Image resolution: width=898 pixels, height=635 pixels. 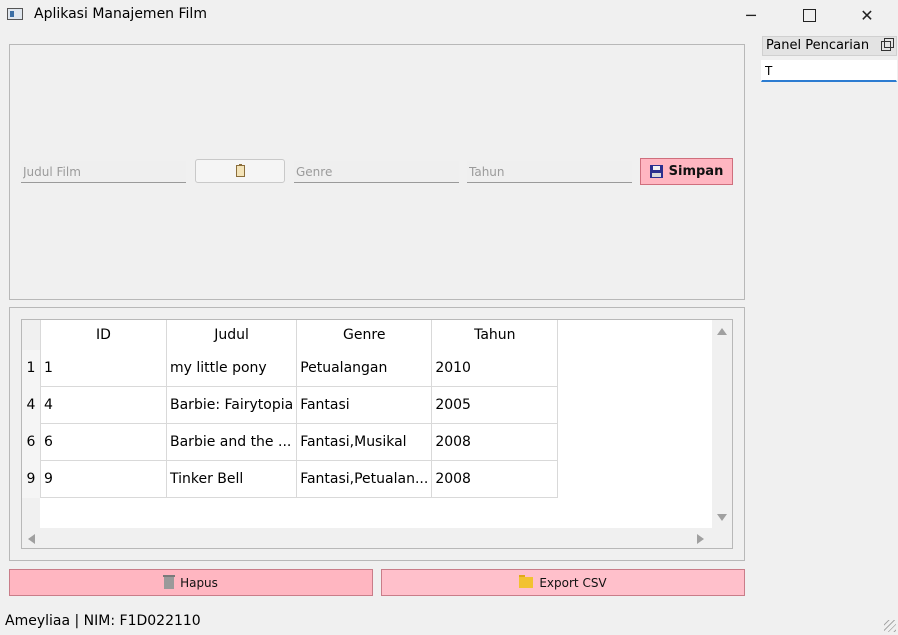 I want to click on horizontal-scrollbar, so click(x=367, y=538).